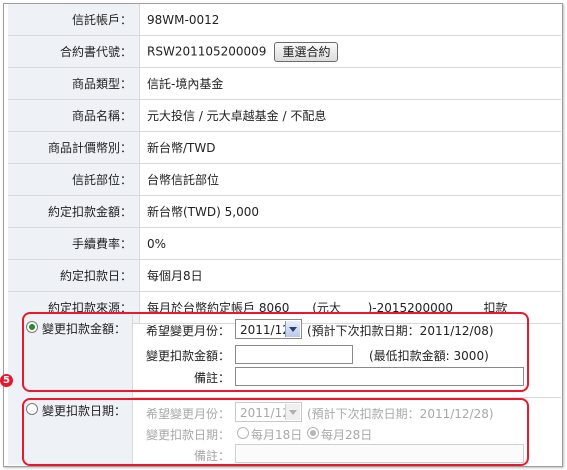 Image resolution: width=567 pixels, height=470 pixels. What do you see at coordinates (350, 211) in the screenshot?
I see `debit-amount-value: 新台幣(TWD) 5,000` at bounding box center [350, 211].